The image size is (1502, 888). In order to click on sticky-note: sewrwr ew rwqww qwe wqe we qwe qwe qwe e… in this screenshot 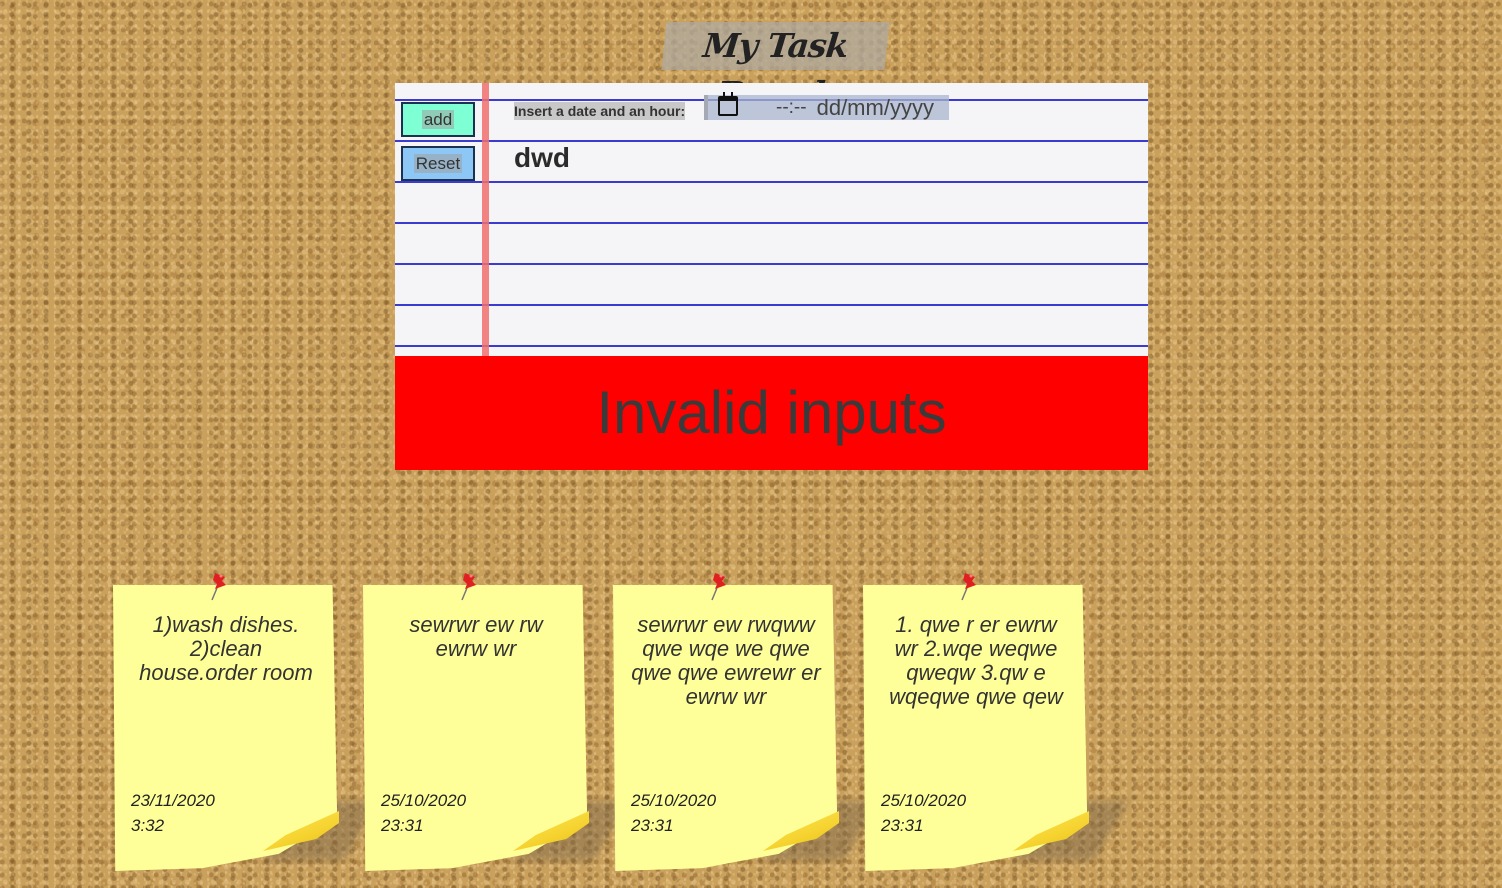, I will do `click(746, 724)`.